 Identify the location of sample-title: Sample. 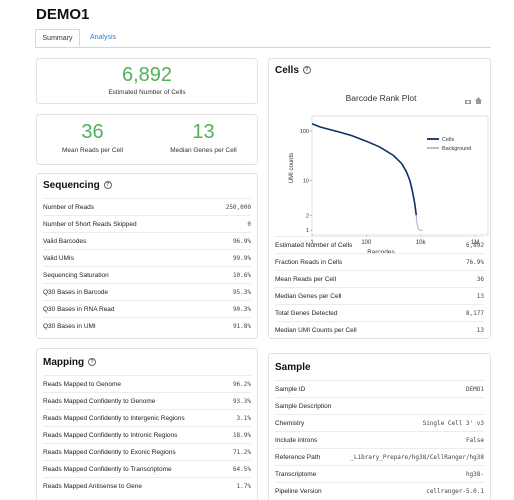
(293, 367).